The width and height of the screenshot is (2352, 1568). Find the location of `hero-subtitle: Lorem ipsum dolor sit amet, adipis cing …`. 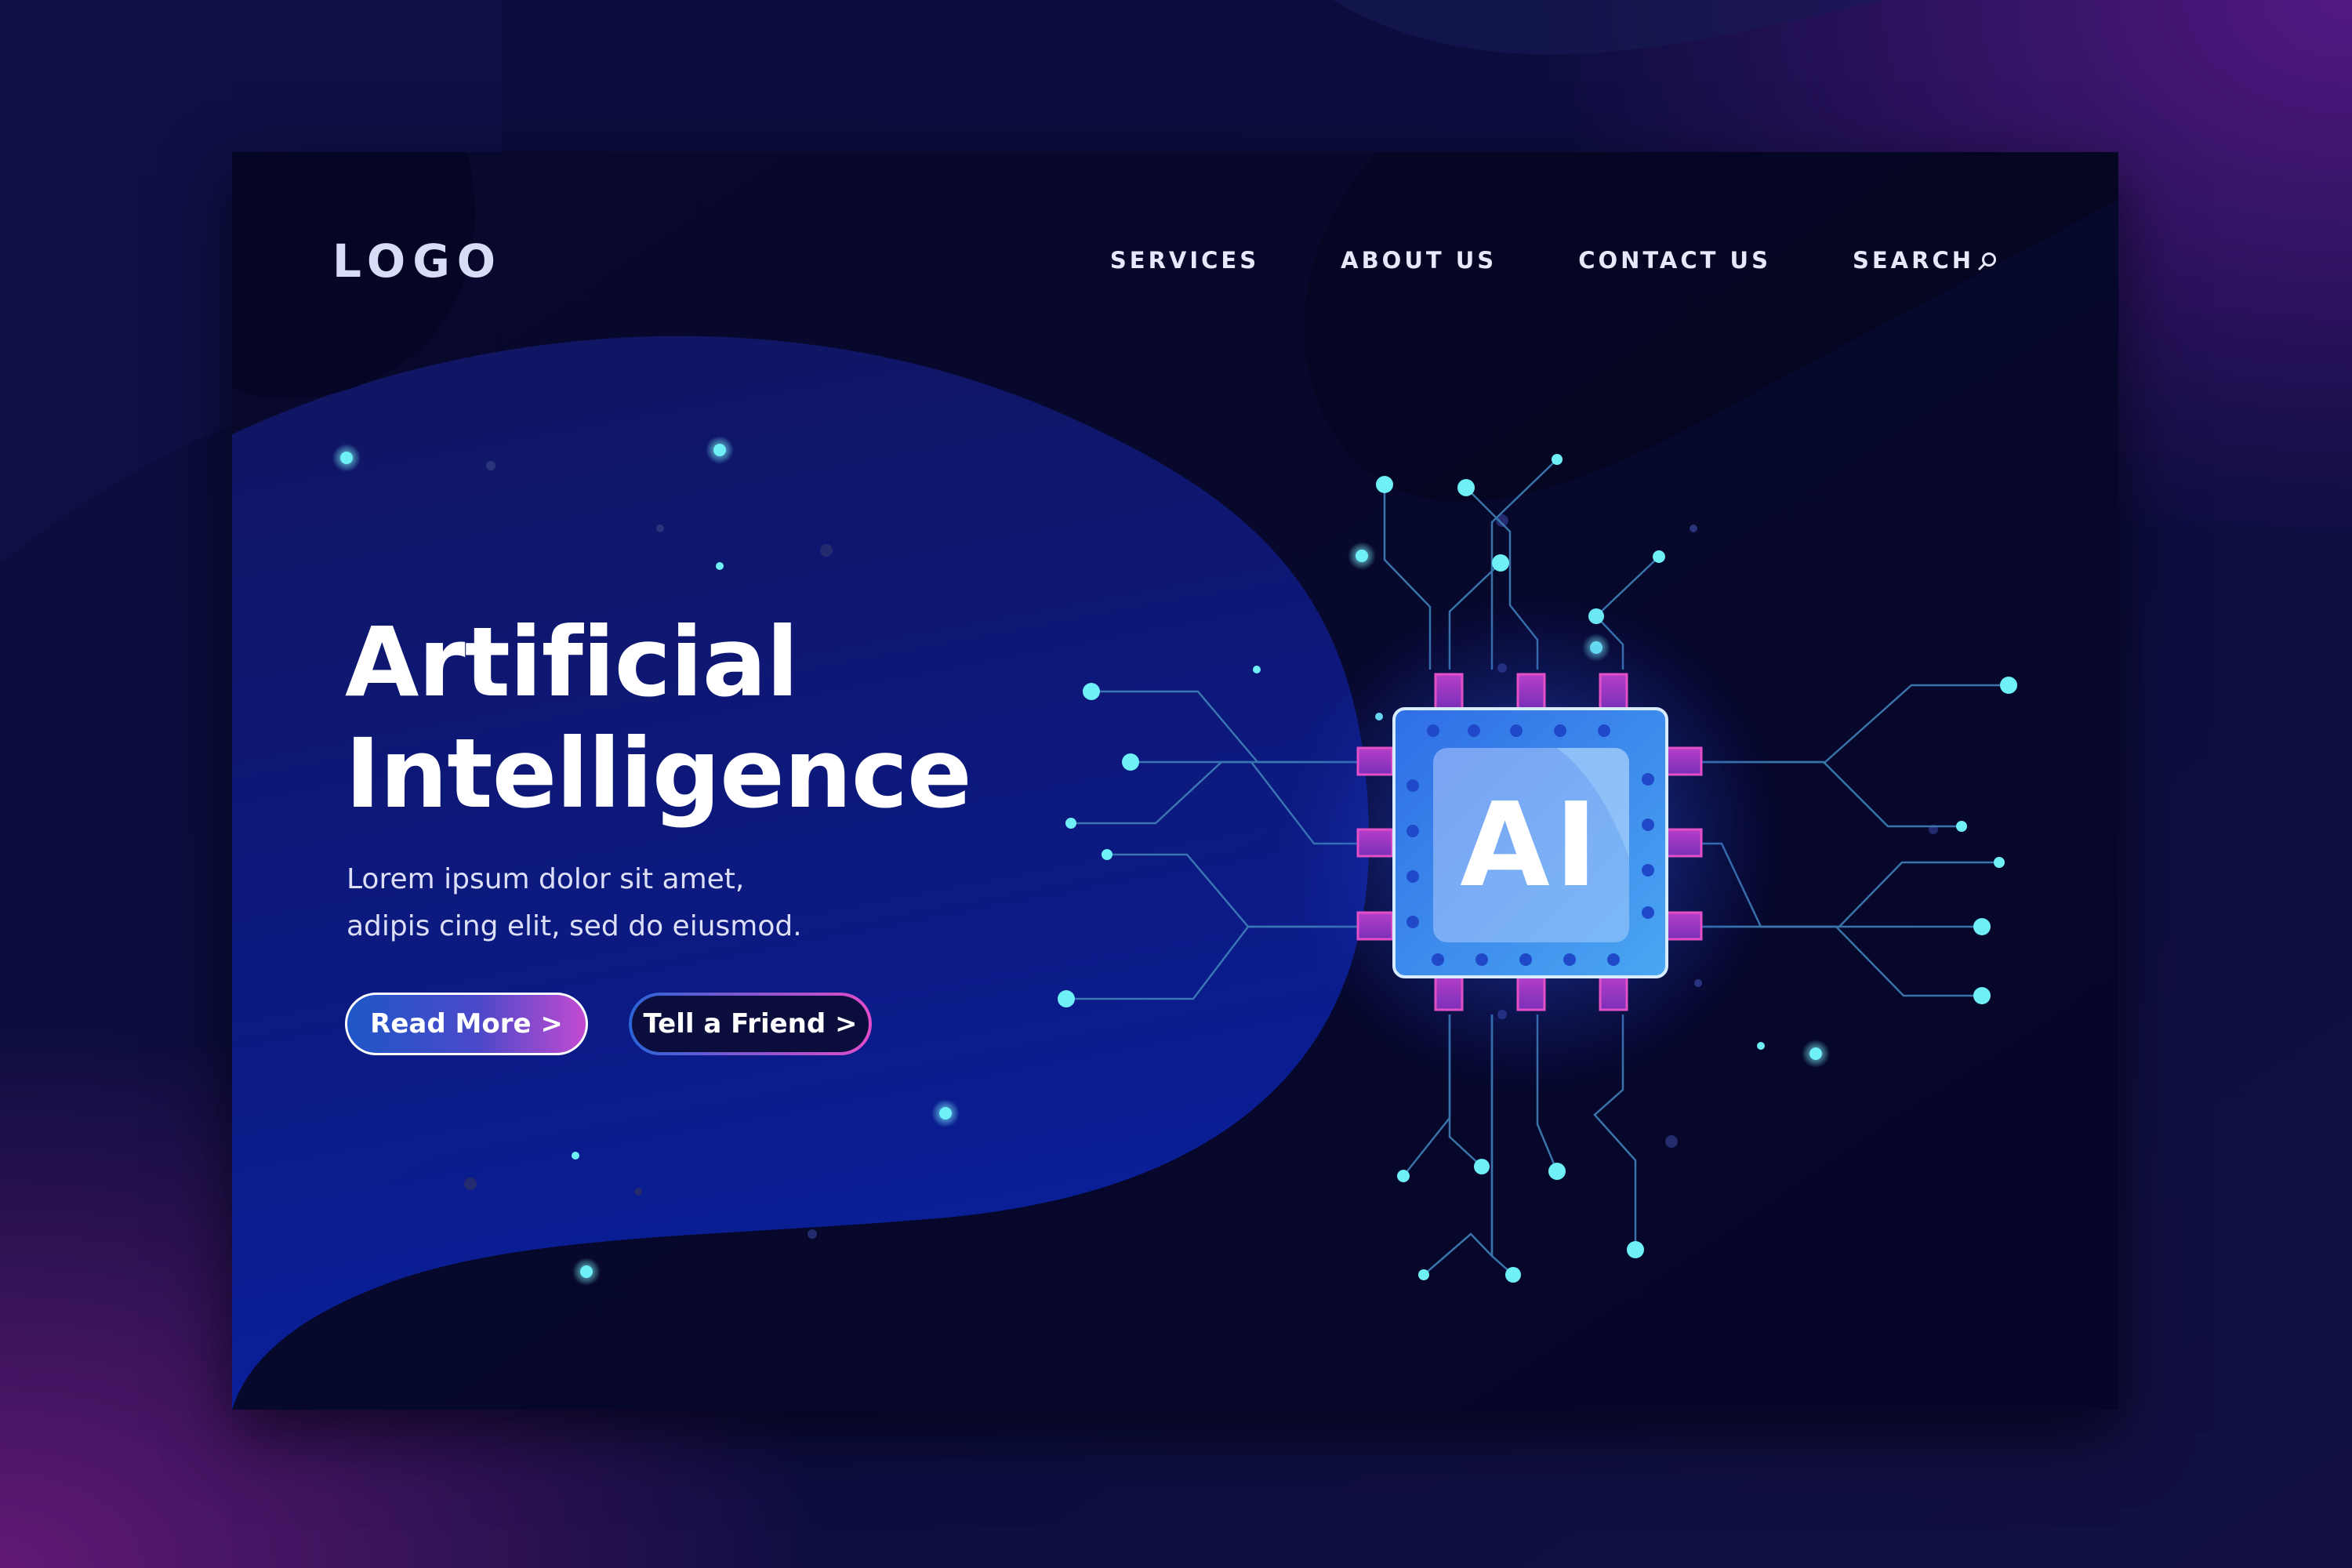

hero-subtitle: Lorem ipsum dolor sit amet, adipis cing … is located at coordinates (574, 903).